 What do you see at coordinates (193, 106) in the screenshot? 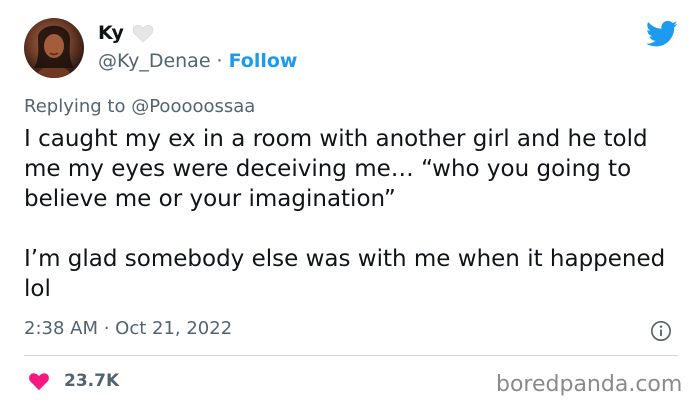
I see `reply-to-handle: @Pooooossaa` at bounding box center [193, 106].